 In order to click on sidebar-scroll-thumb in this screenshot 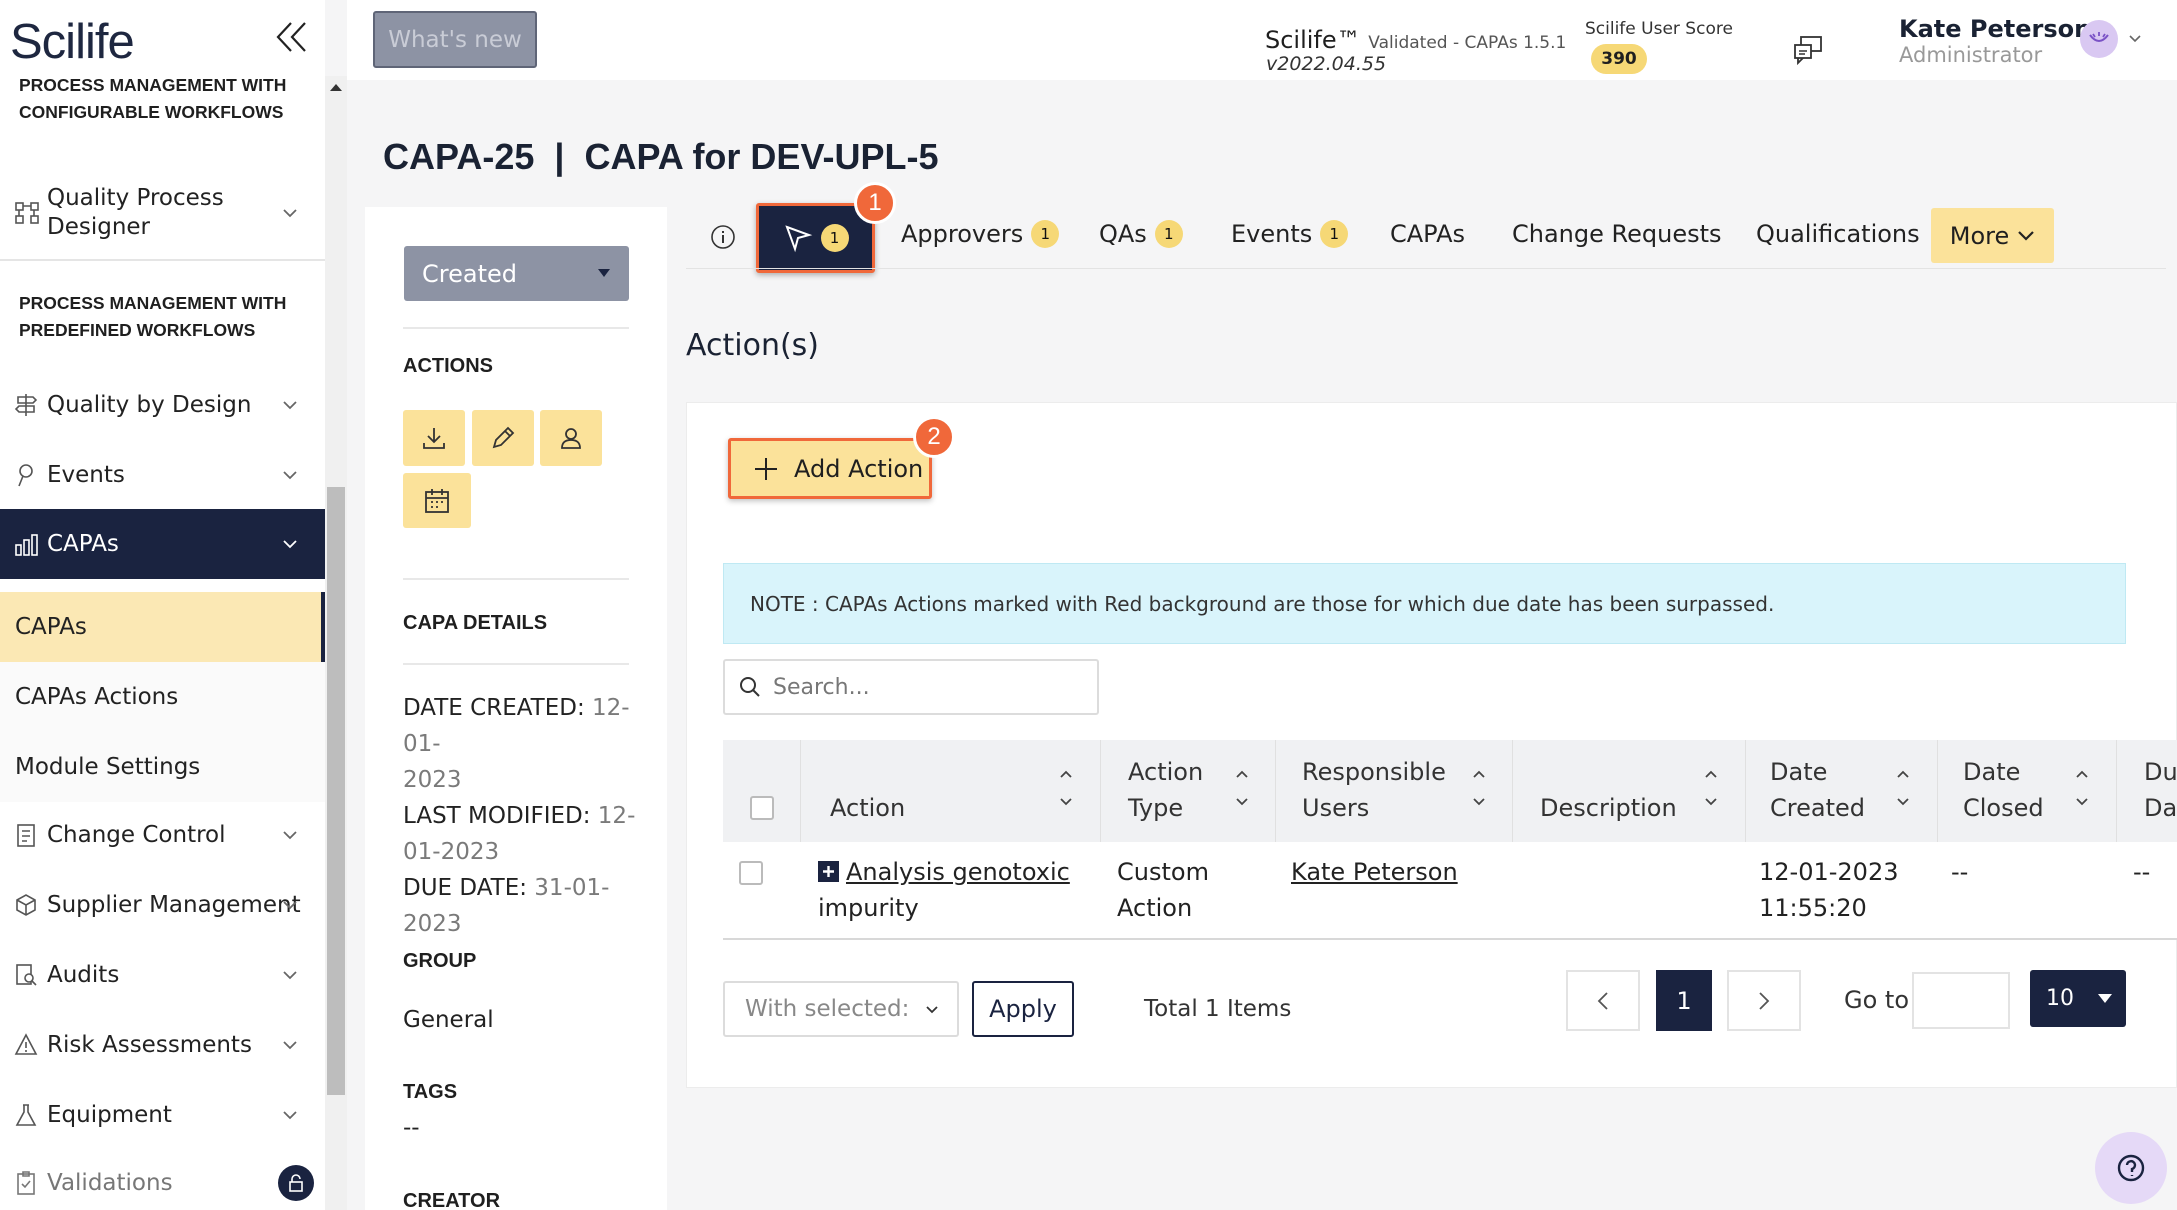, I will do `click(336, 791)`.